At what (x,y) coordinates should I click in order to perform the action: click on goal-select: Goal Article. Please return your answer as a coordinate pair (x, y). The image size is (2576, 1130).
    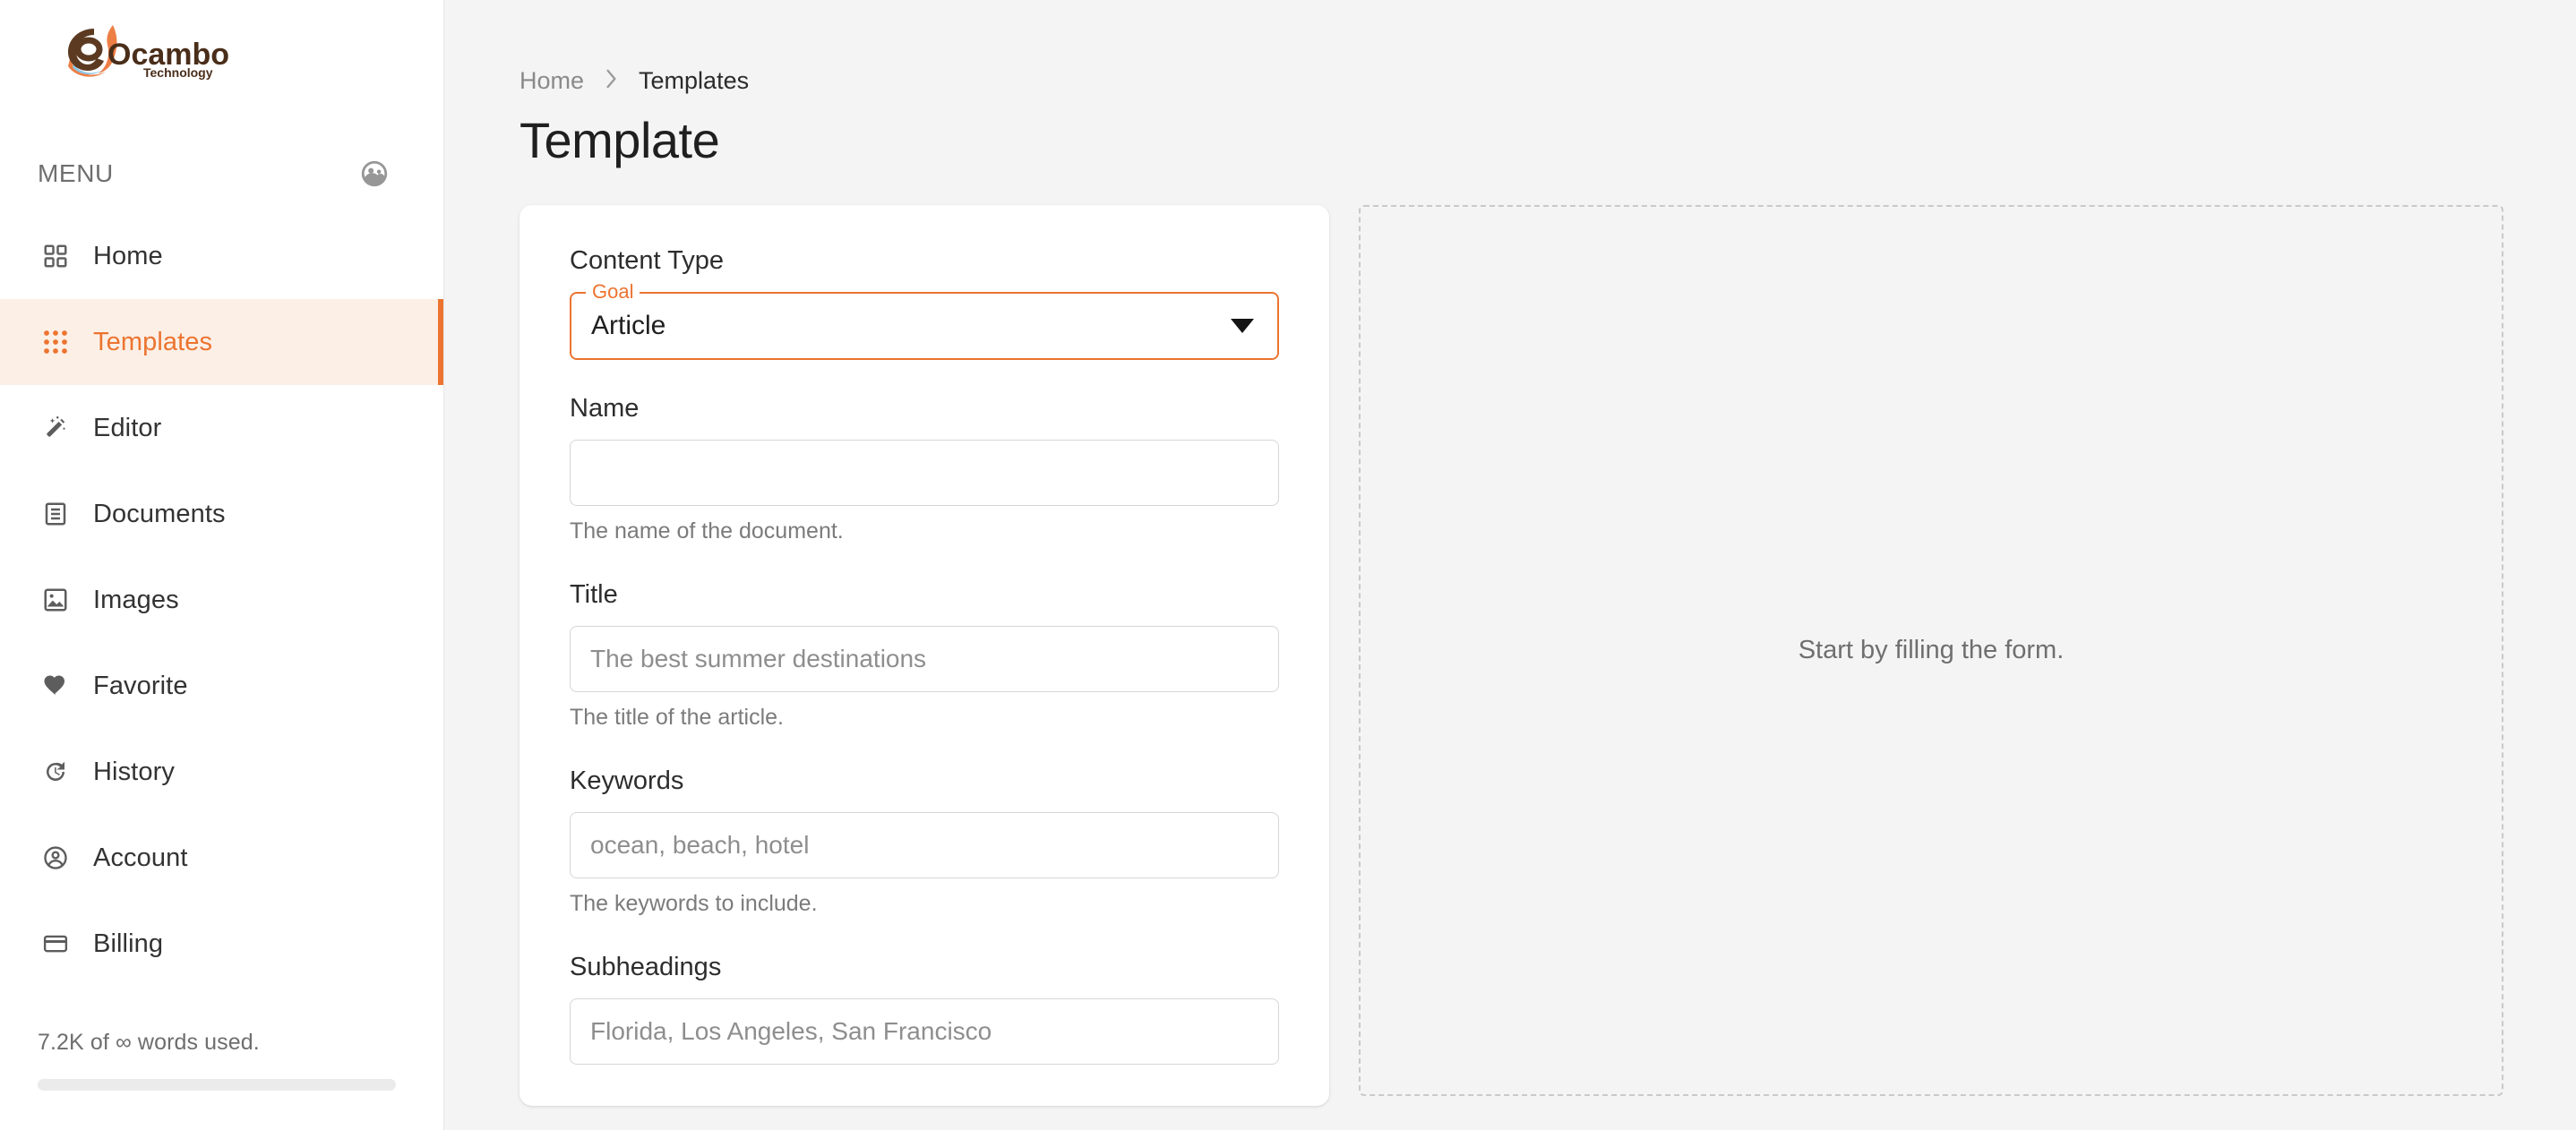
    Looking at the image, I should click on (924, 321).